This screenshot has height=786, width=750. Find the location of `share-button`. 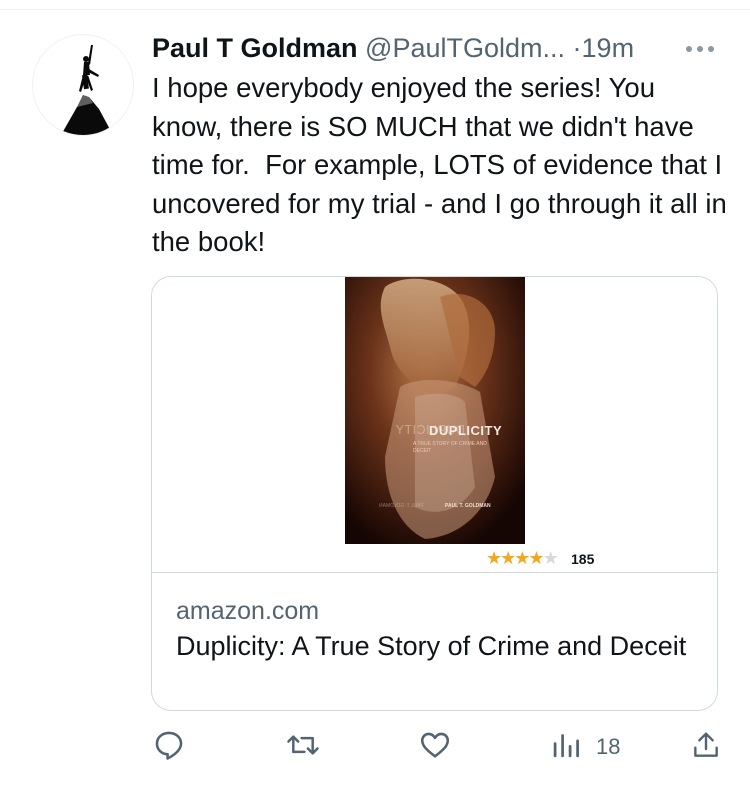

share-button is located at coordinates (707, 746).